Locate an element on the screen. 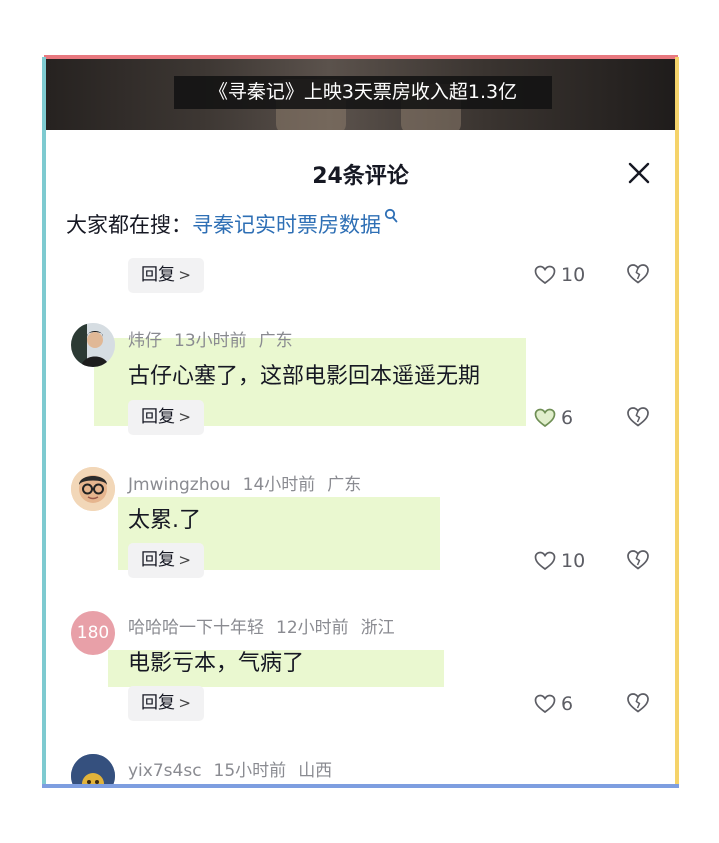 The height and width of the screenshot is (843, 719). comment-username: 炜仔 is located at coordinates (145, 341).